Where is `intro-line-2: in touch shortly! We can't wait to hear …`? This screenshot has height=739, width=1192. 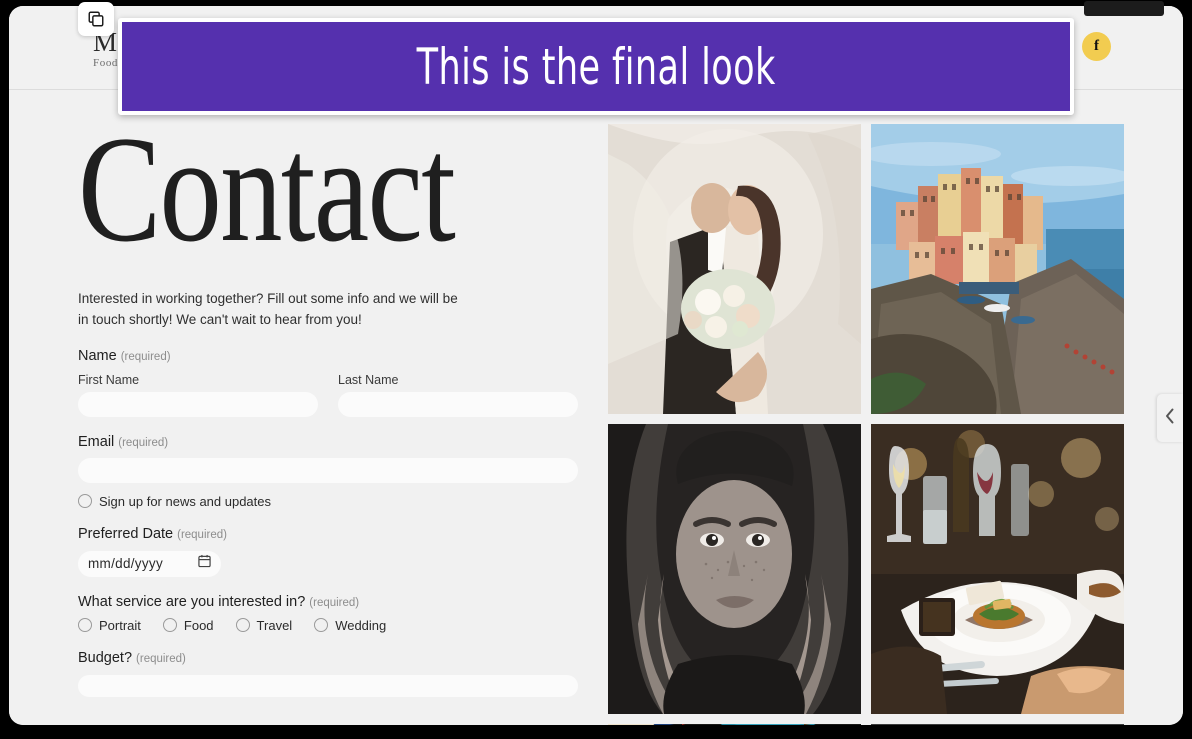
intro-line-2: in touch shortly! We can't wait to hear … is located at coordinates (220, 319).